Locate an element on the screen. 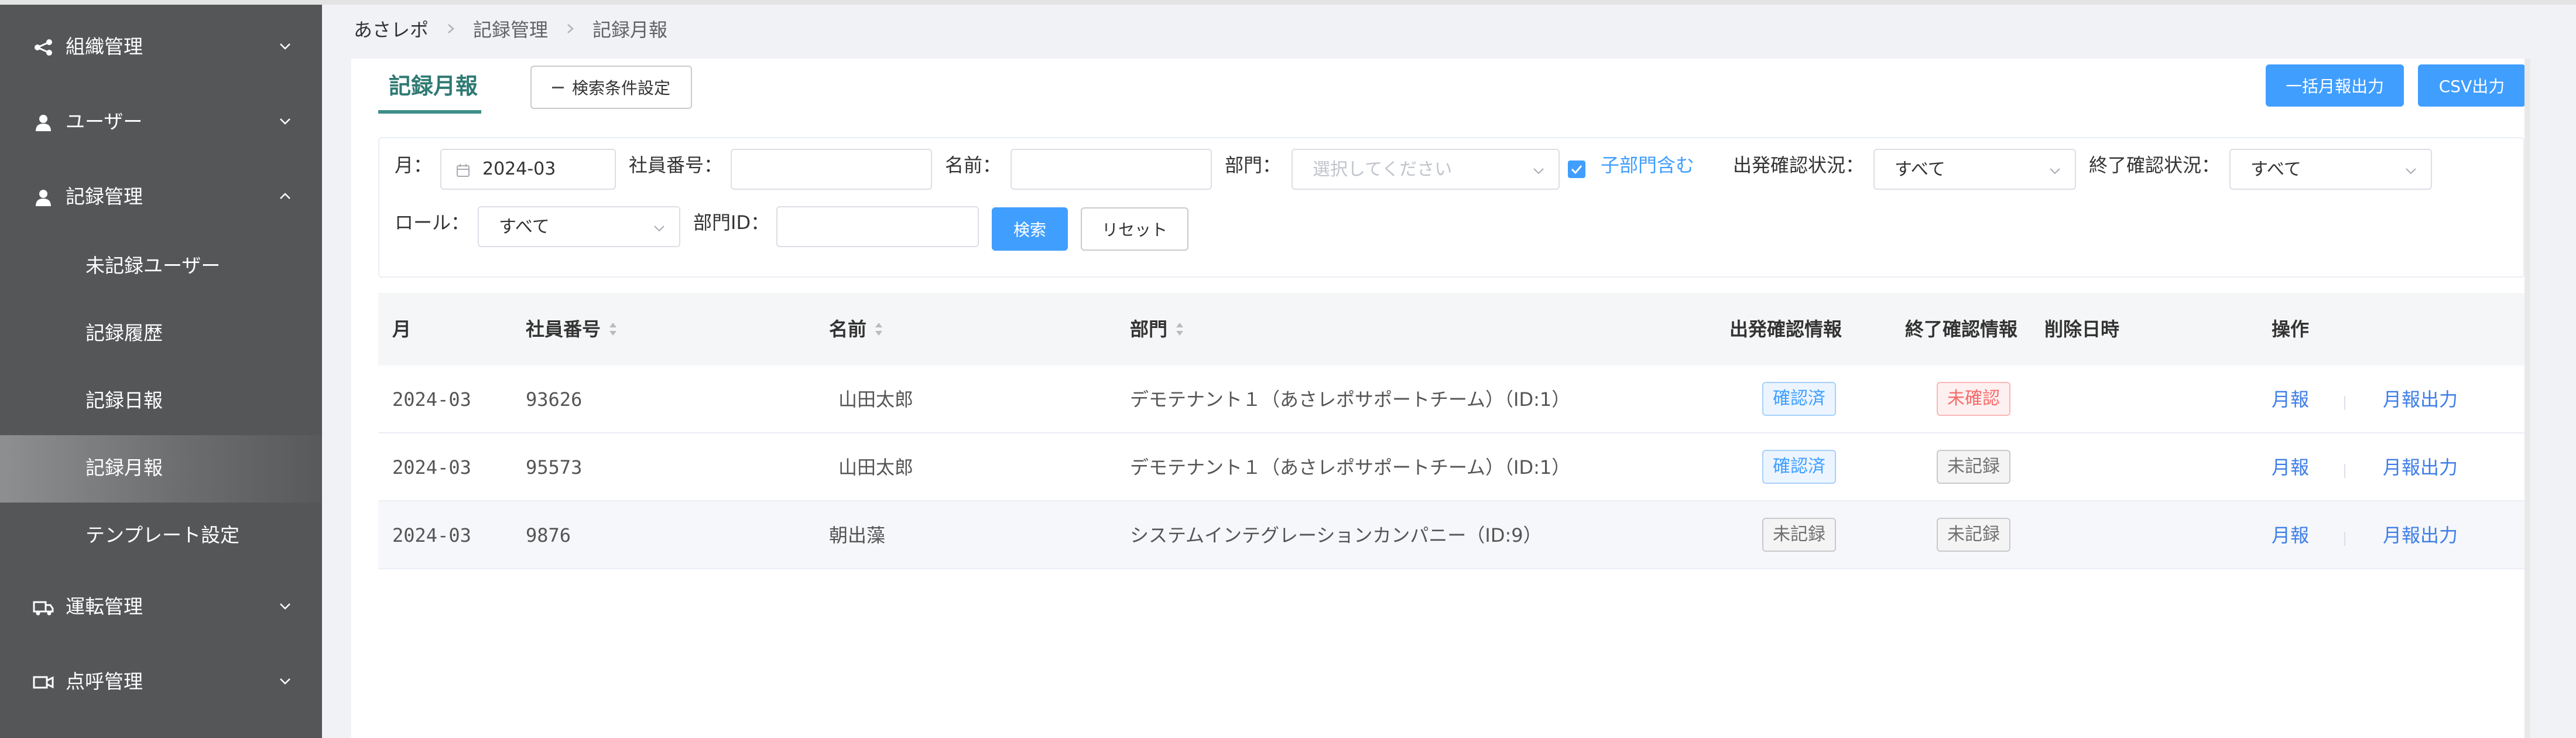 This screenshot has width=2576, height=738. col-department-label: 部門 is located at coordinates (1149, 329).